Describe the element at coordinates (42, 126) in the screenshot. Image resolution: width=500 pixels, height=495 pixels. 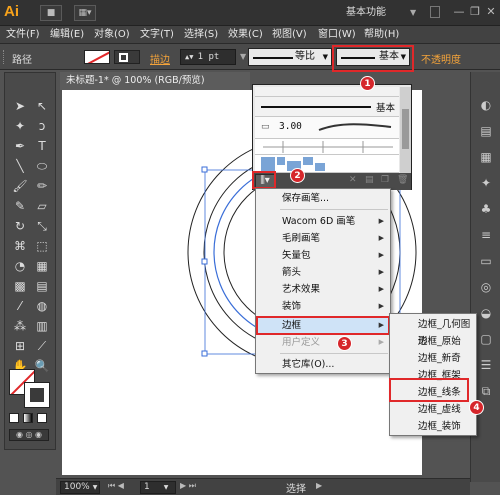
I see `lasso-tool-icon: ↄ` at that location.